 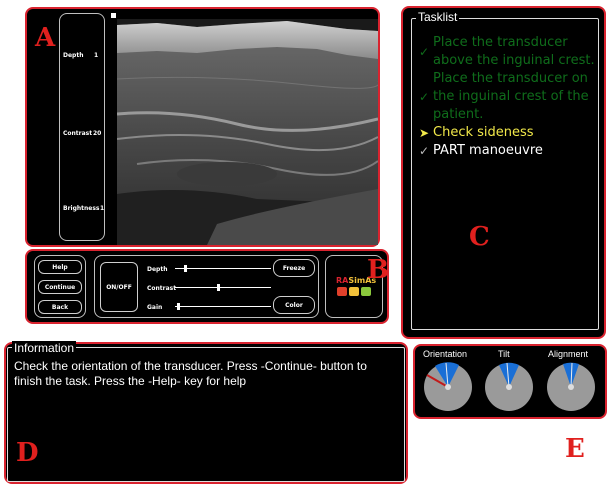 I want to click on navigation-button-group: Help Continue Back, so click(x=60, y=286).